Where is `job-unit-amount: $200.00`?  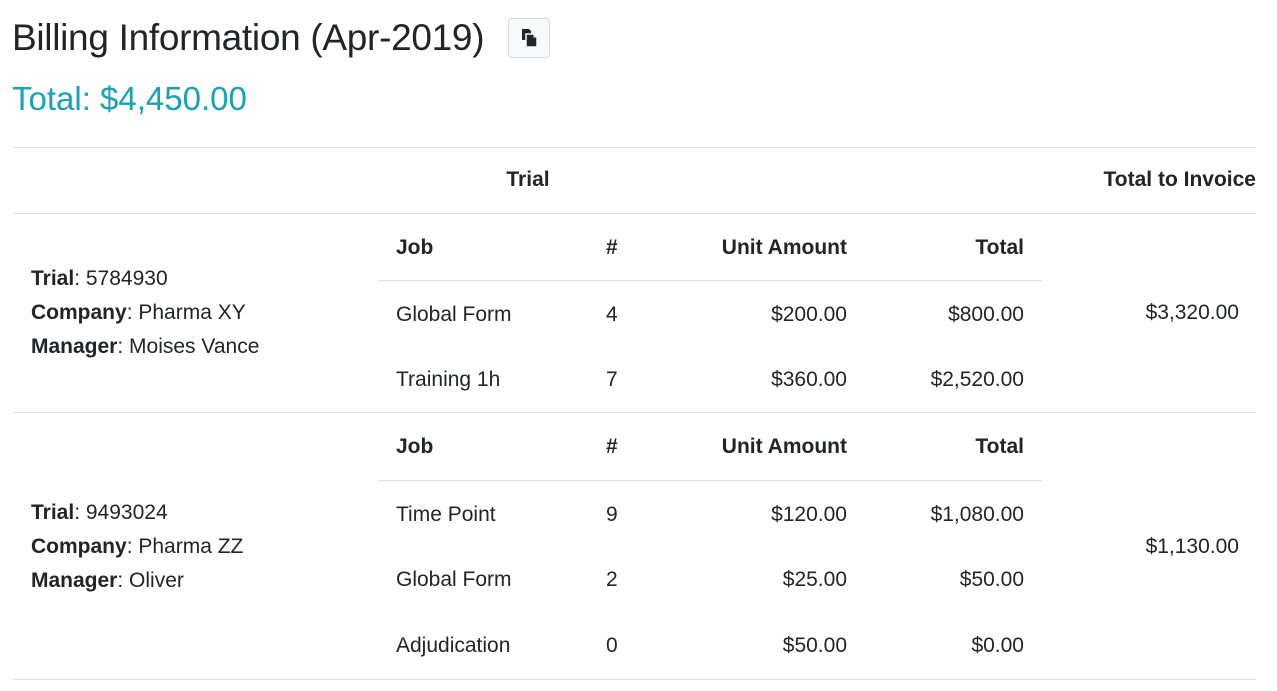 job-unit-amount: $200.00 is located at coordinates (809, 314).